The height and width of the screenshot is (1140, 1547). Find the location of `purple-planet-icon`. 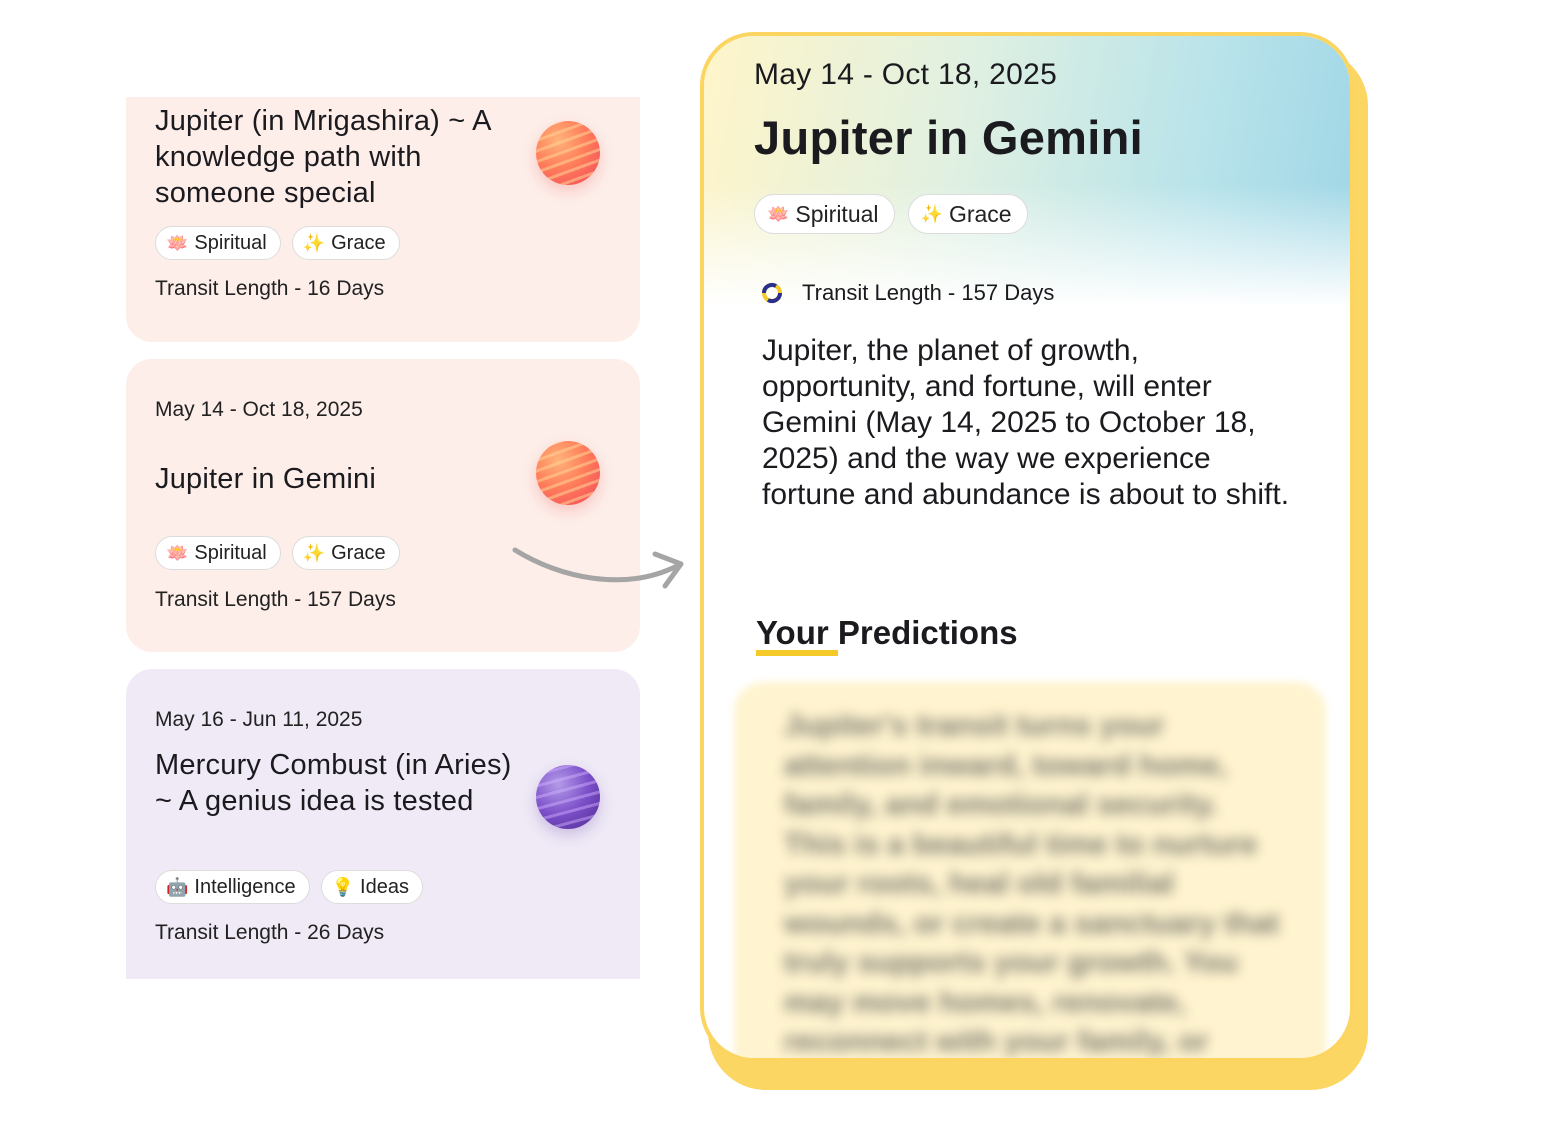

purple-planet-icon is located at coordinates (568, 797).